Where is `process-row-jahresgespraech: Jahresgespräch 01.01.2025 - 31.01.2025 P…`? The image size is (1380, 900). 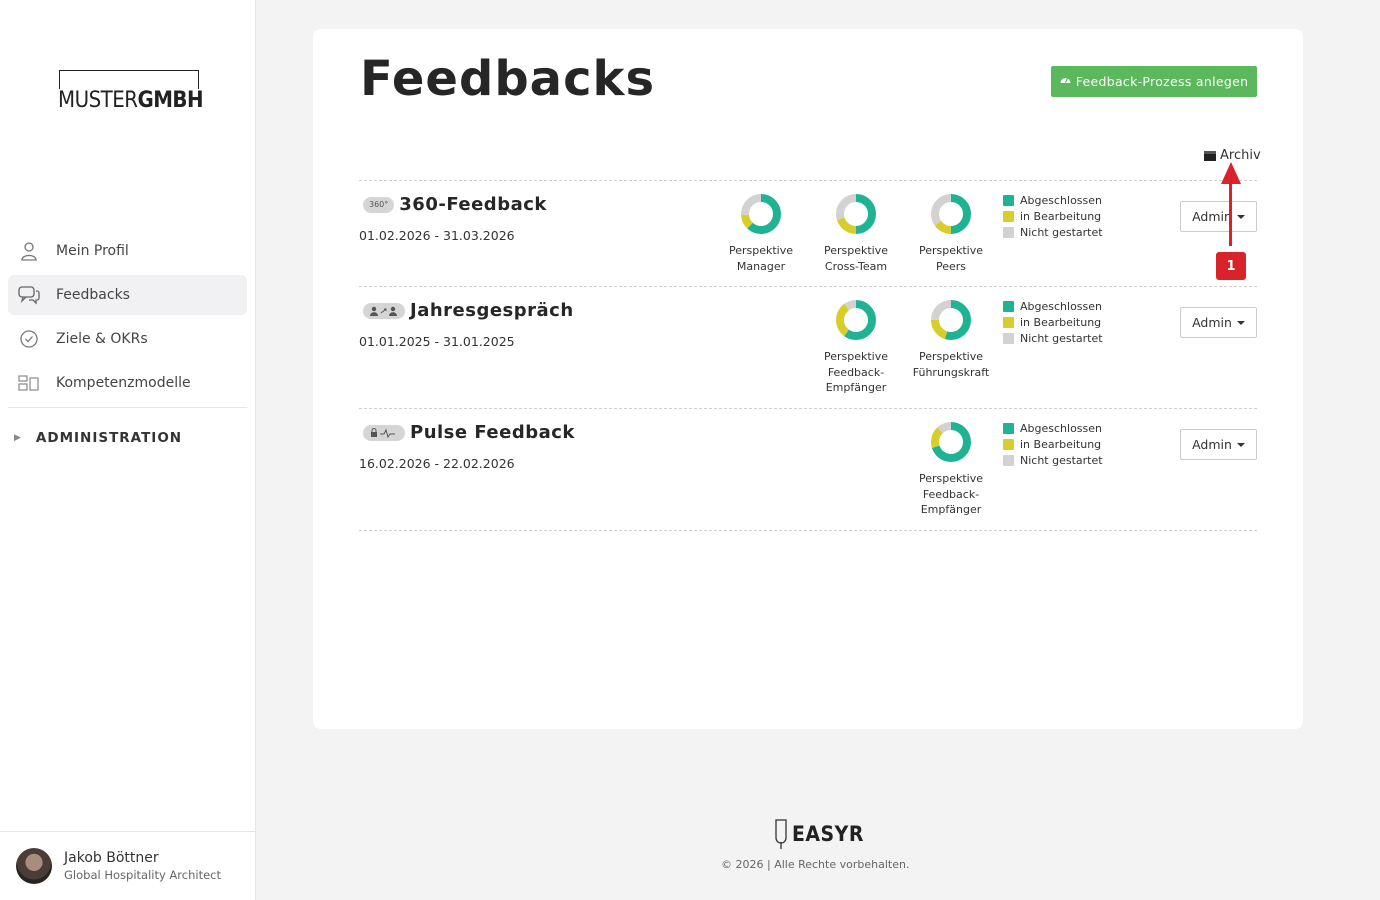
process-row-jahresgespraech: Jahresgespräch 01.01.2025 - 31.01.2025 P… is located at coordinates (808, 347).